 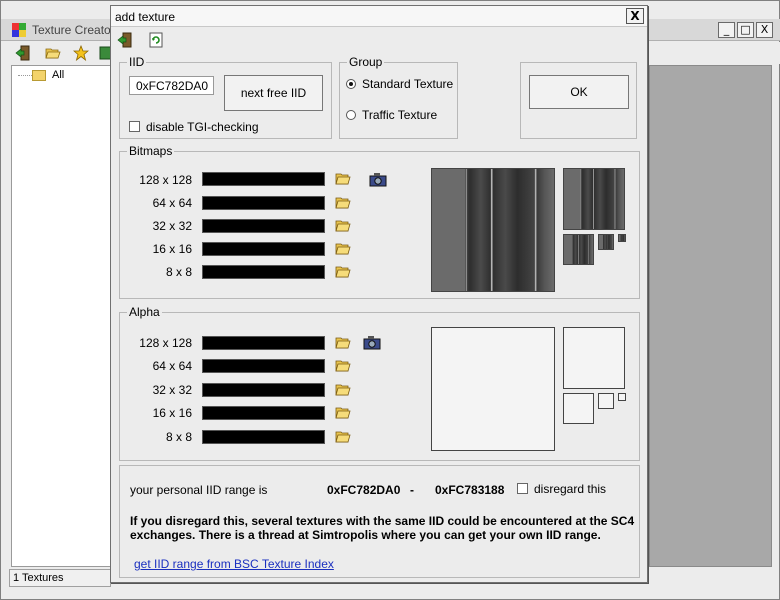 What do you see at coordinates (351, 115) in the screenshot?
I see `traffic-texture-radio` at bounding box center [351, 115].